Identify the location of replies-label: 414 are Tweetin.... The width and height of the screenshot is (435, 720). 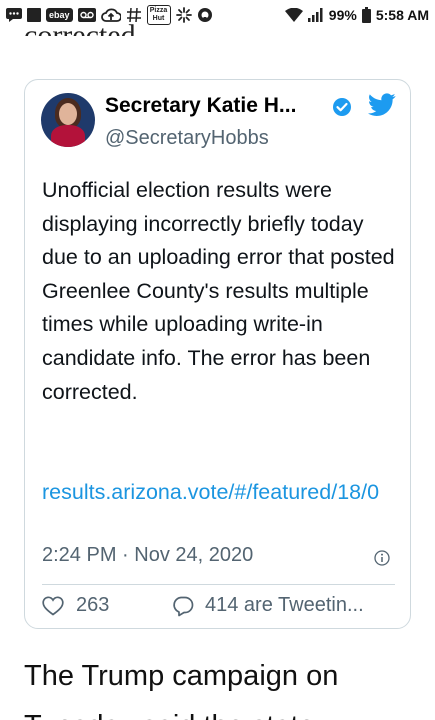
(284, 605).